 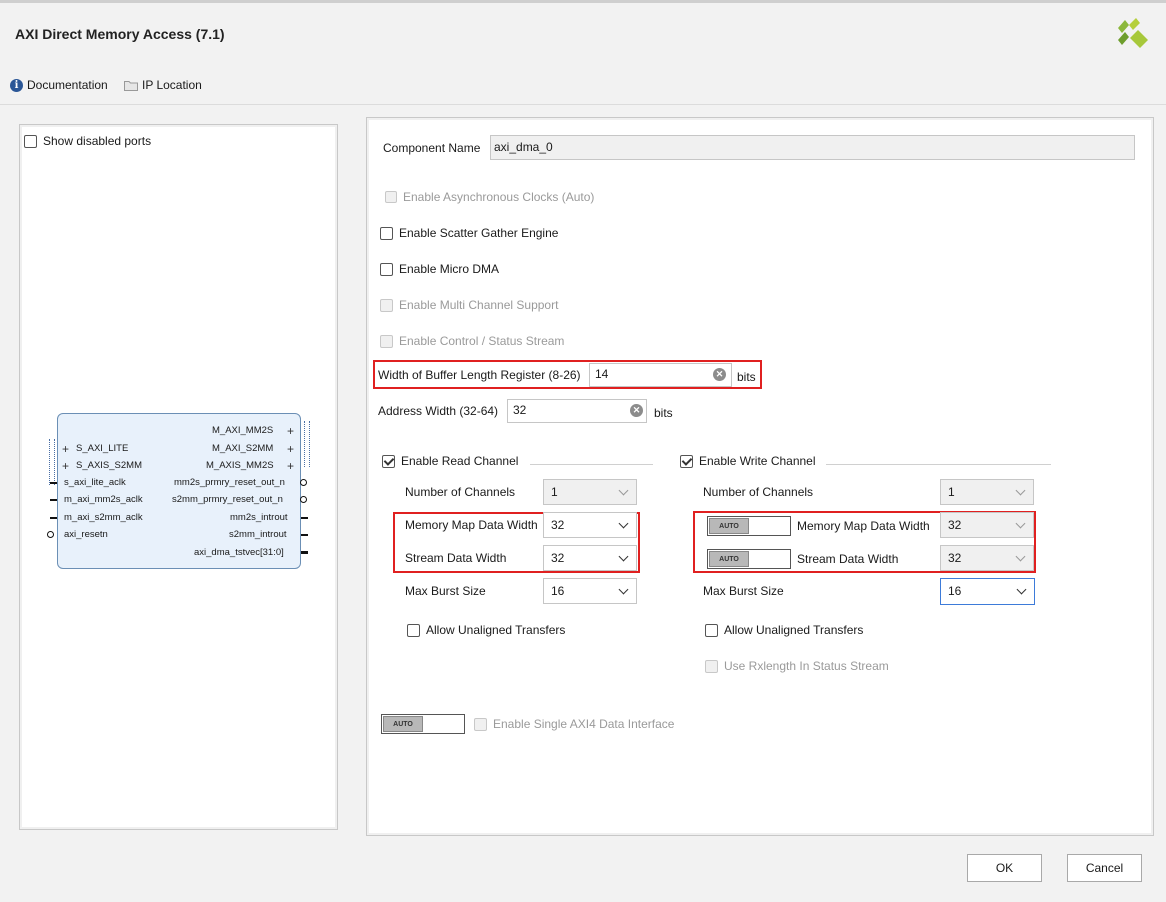 I want to click on single-axi4-label: Enable Single AXI4 Data Interface, so click(x=584, y=724).